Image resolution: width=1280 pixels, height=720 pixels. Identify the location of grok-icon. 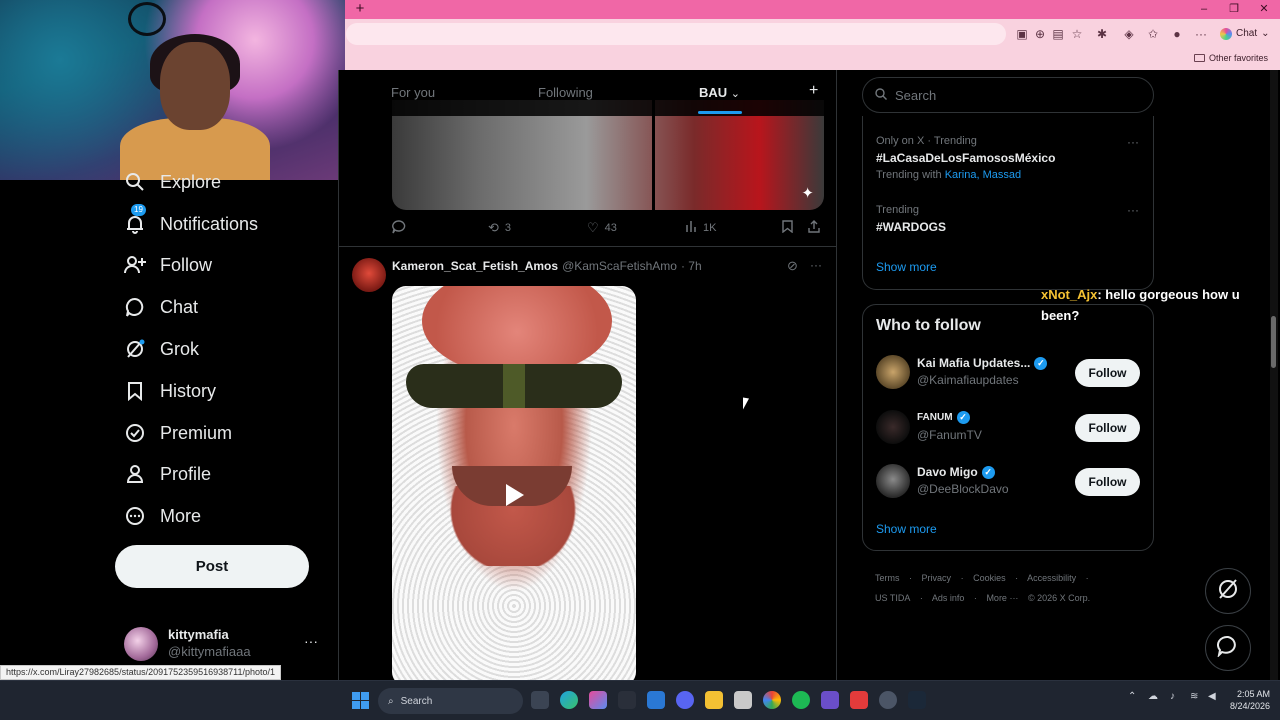
(1228, 591).